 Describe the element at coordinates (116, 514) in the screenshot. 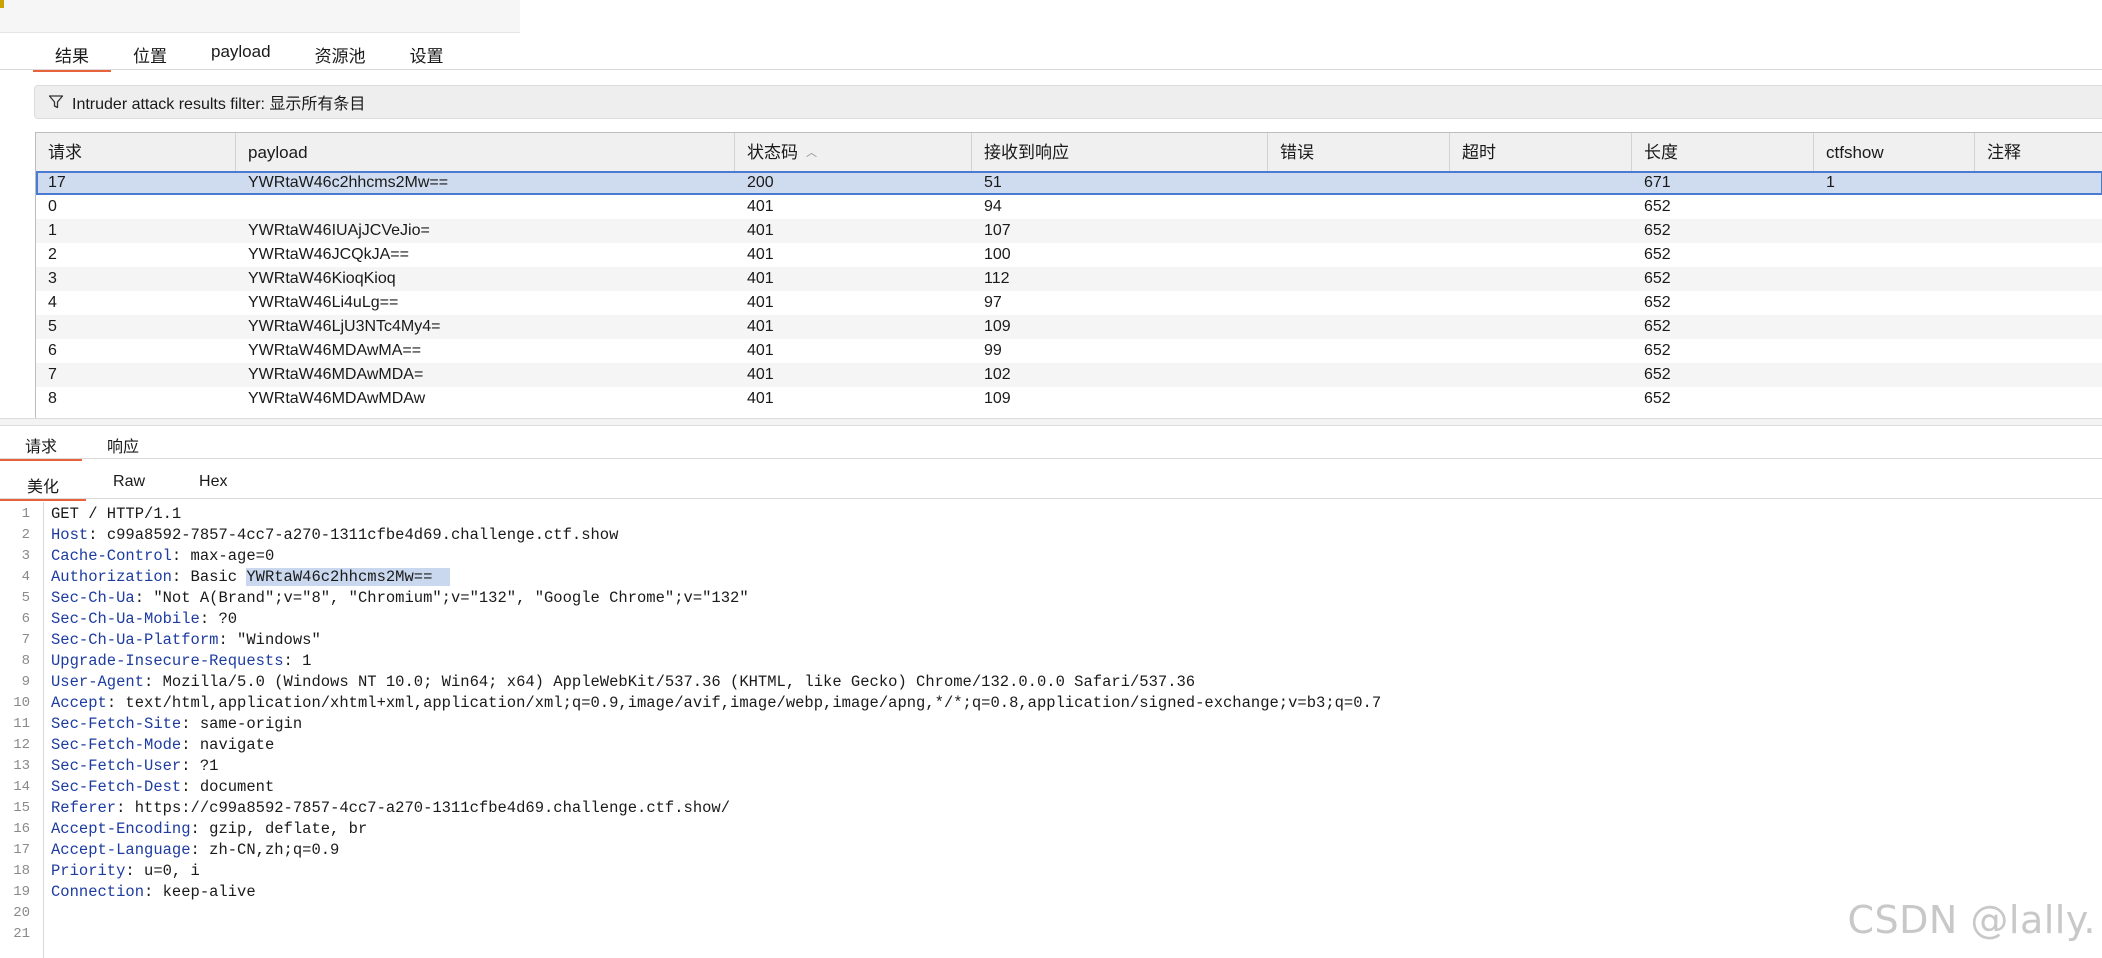

I see `request-line: GET / HTTP/1.1` at that location.